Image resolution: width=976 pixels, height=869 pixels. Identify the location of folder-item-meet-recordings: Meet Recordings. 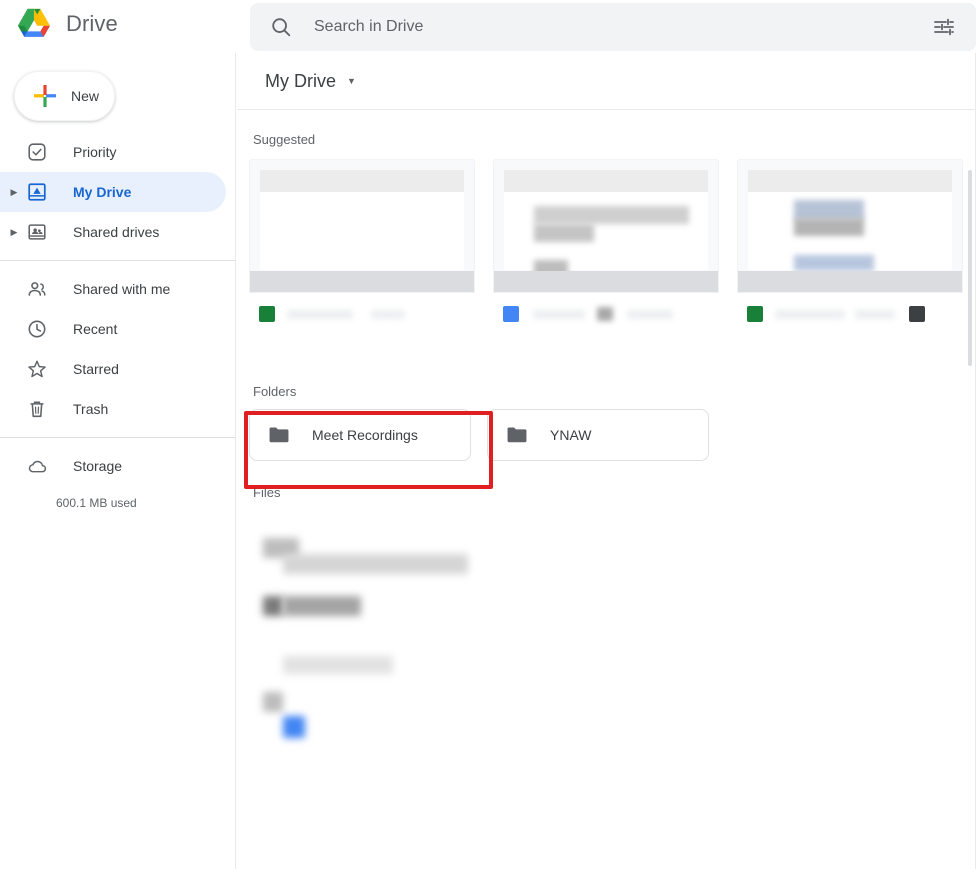
(360, 435).